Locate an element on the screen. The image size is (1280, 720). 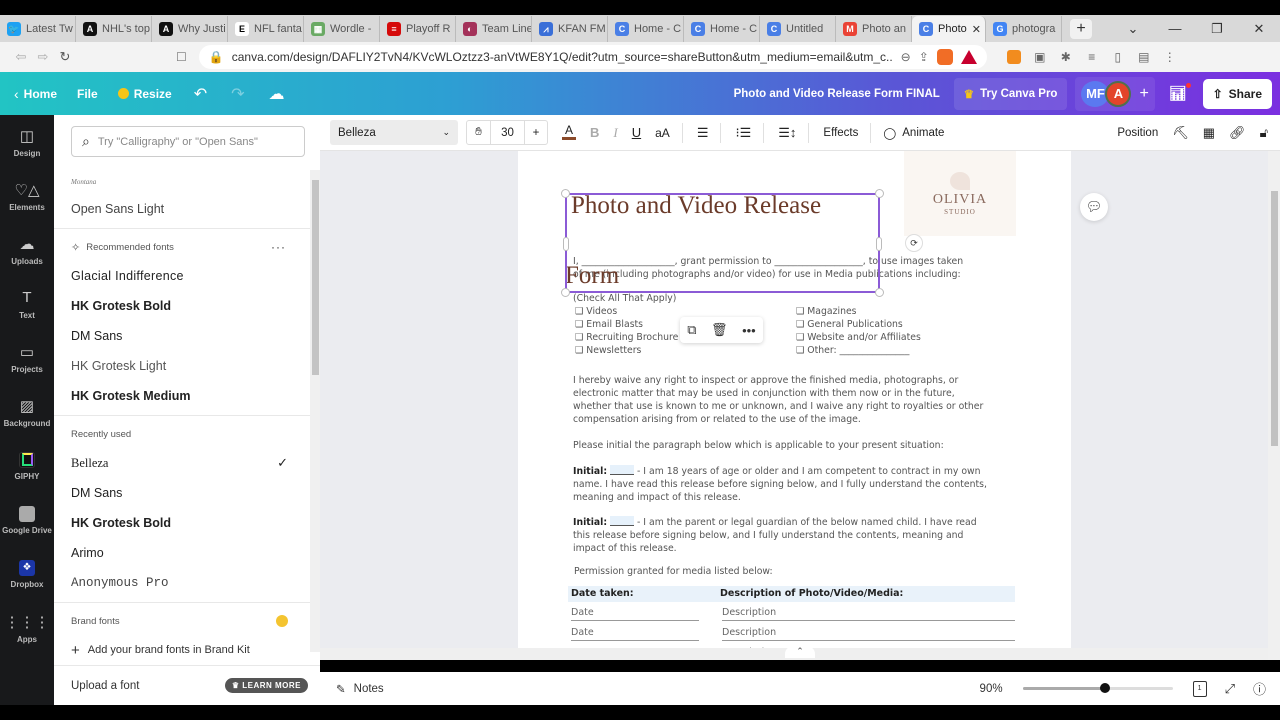
cloud-save-icon: ☁ is located at coordinates (277, 94).